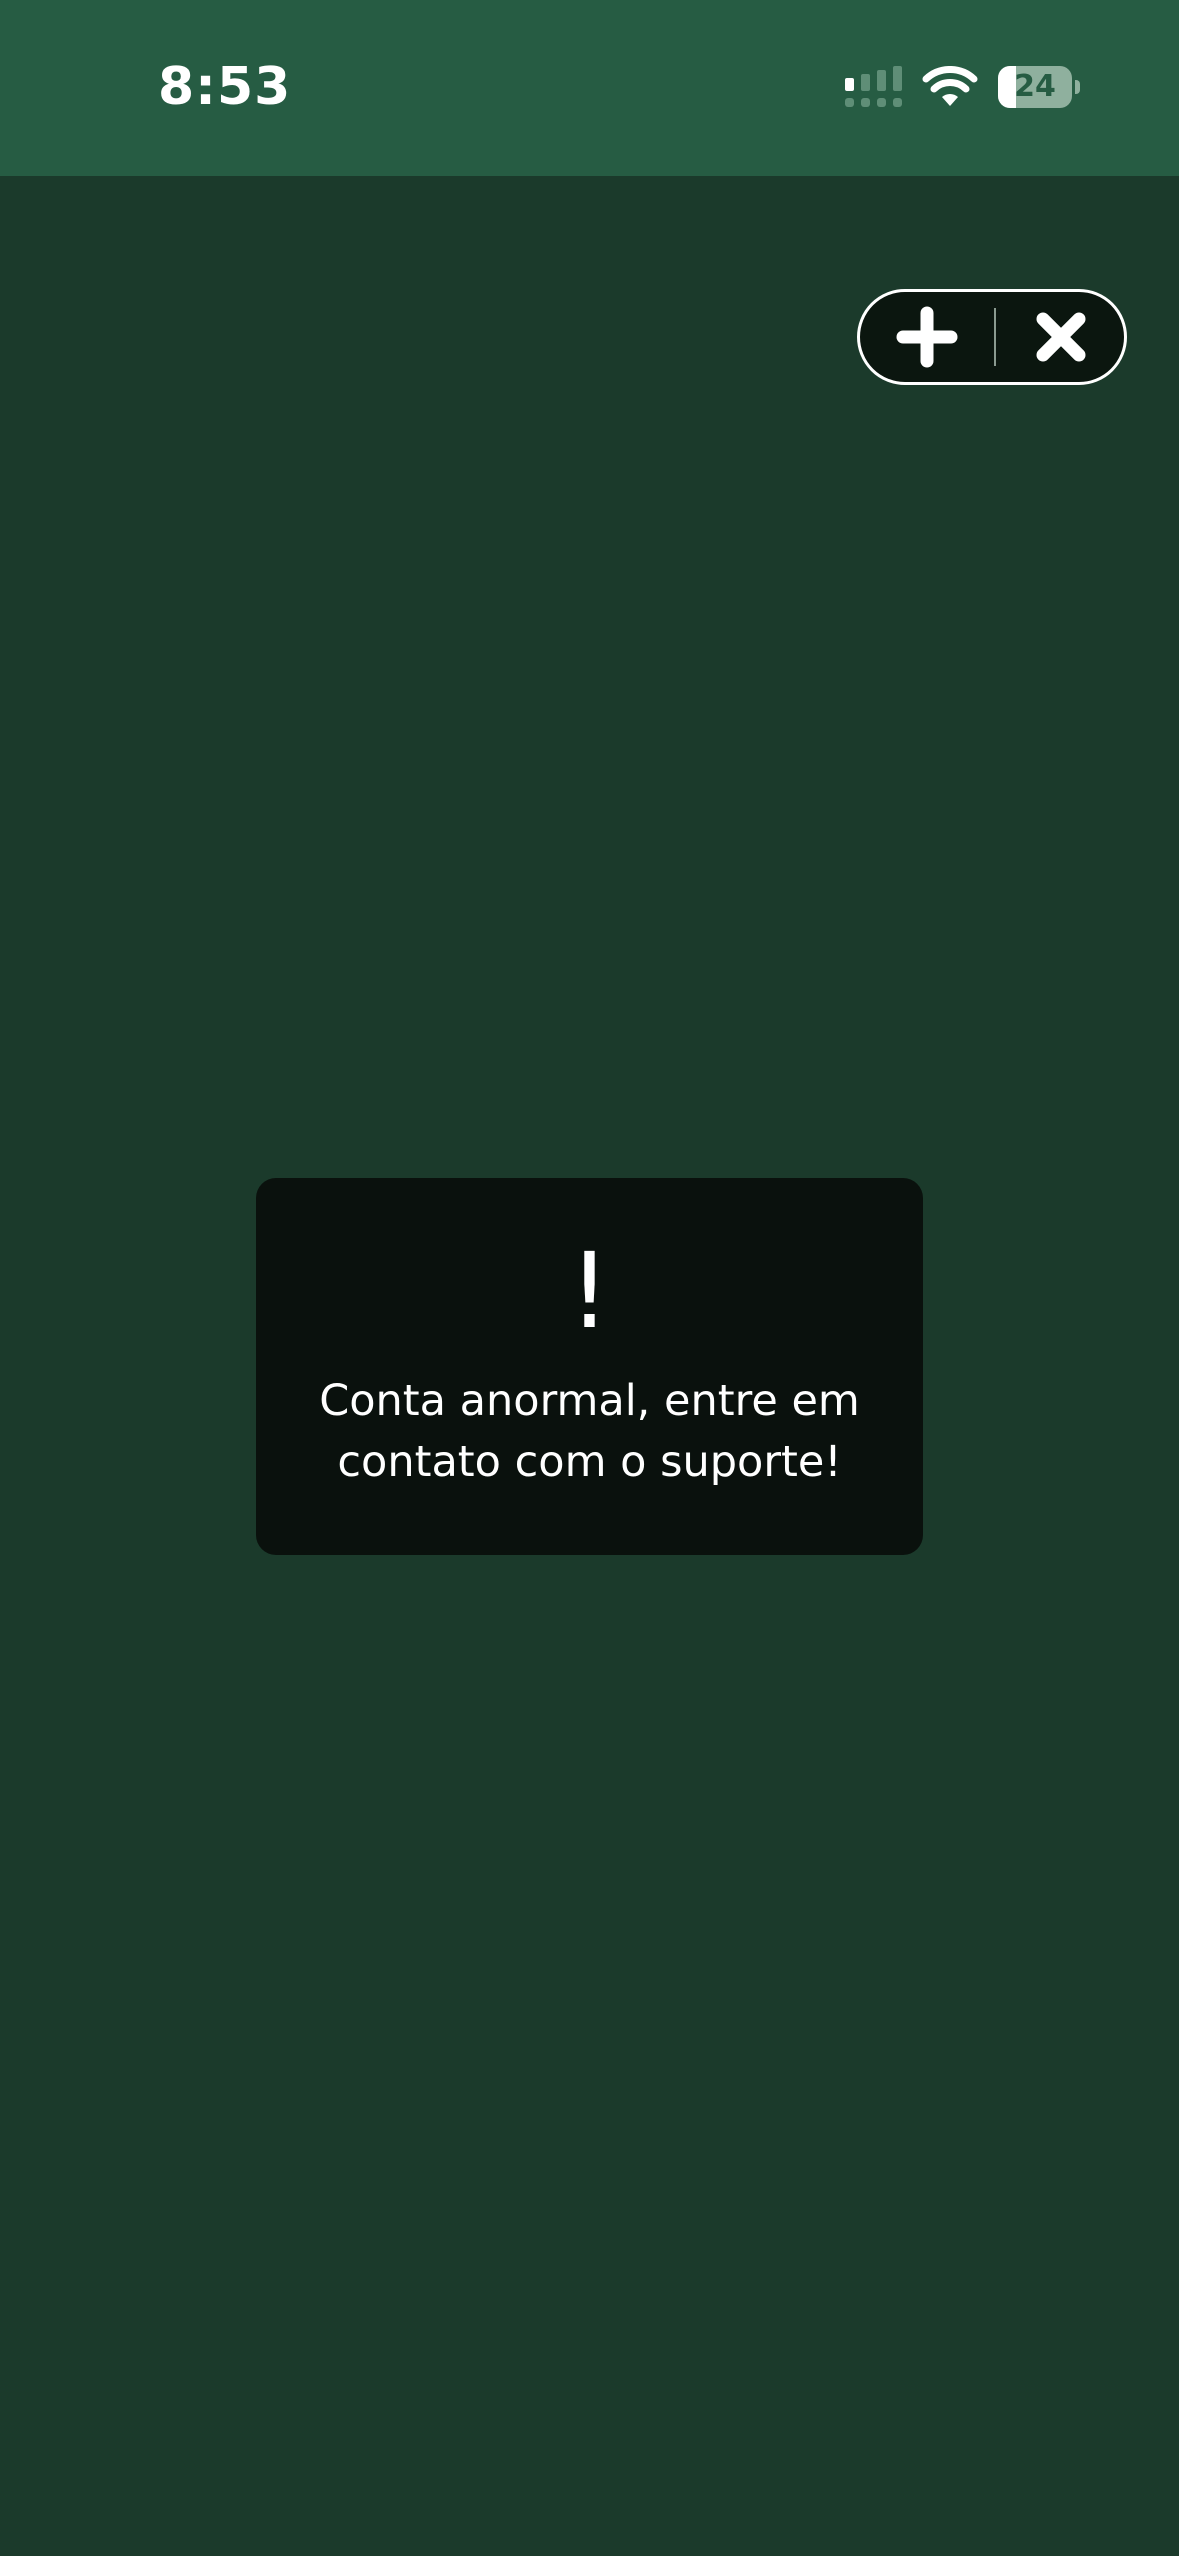 This screenshot has height=2556, width=1179. What do you see at coordinates (589, 1291) in the screenshot?
I see `exclamation-icon: !` at bounding box center [589, 1291].